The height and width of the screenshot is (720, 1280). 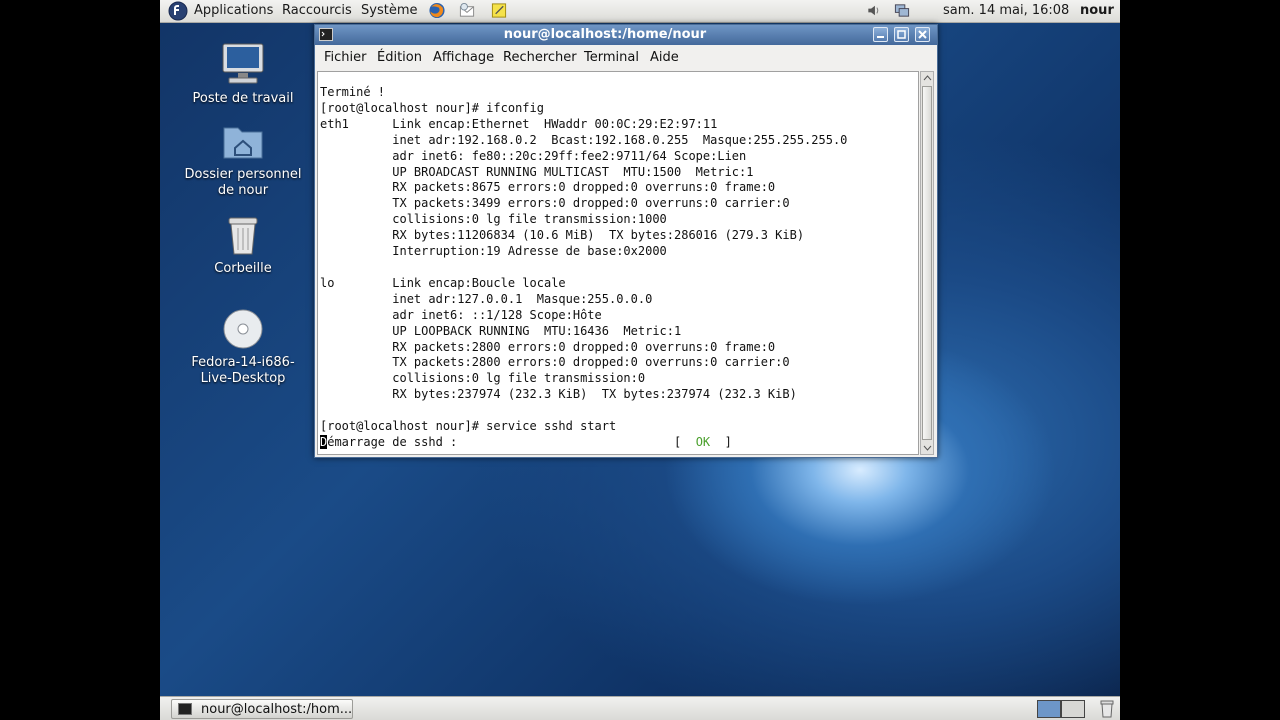 I want to click on terminal-line: collisions:0 lg file transmission:0, so click(x=519, y=378).